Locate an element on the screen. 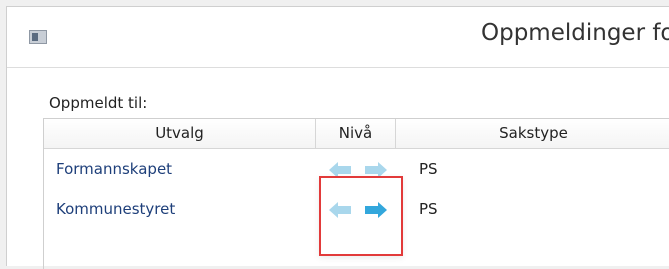 The image size is (669, 269). cell-utvalg: Formannskapet is located at coordinates (114, 169).